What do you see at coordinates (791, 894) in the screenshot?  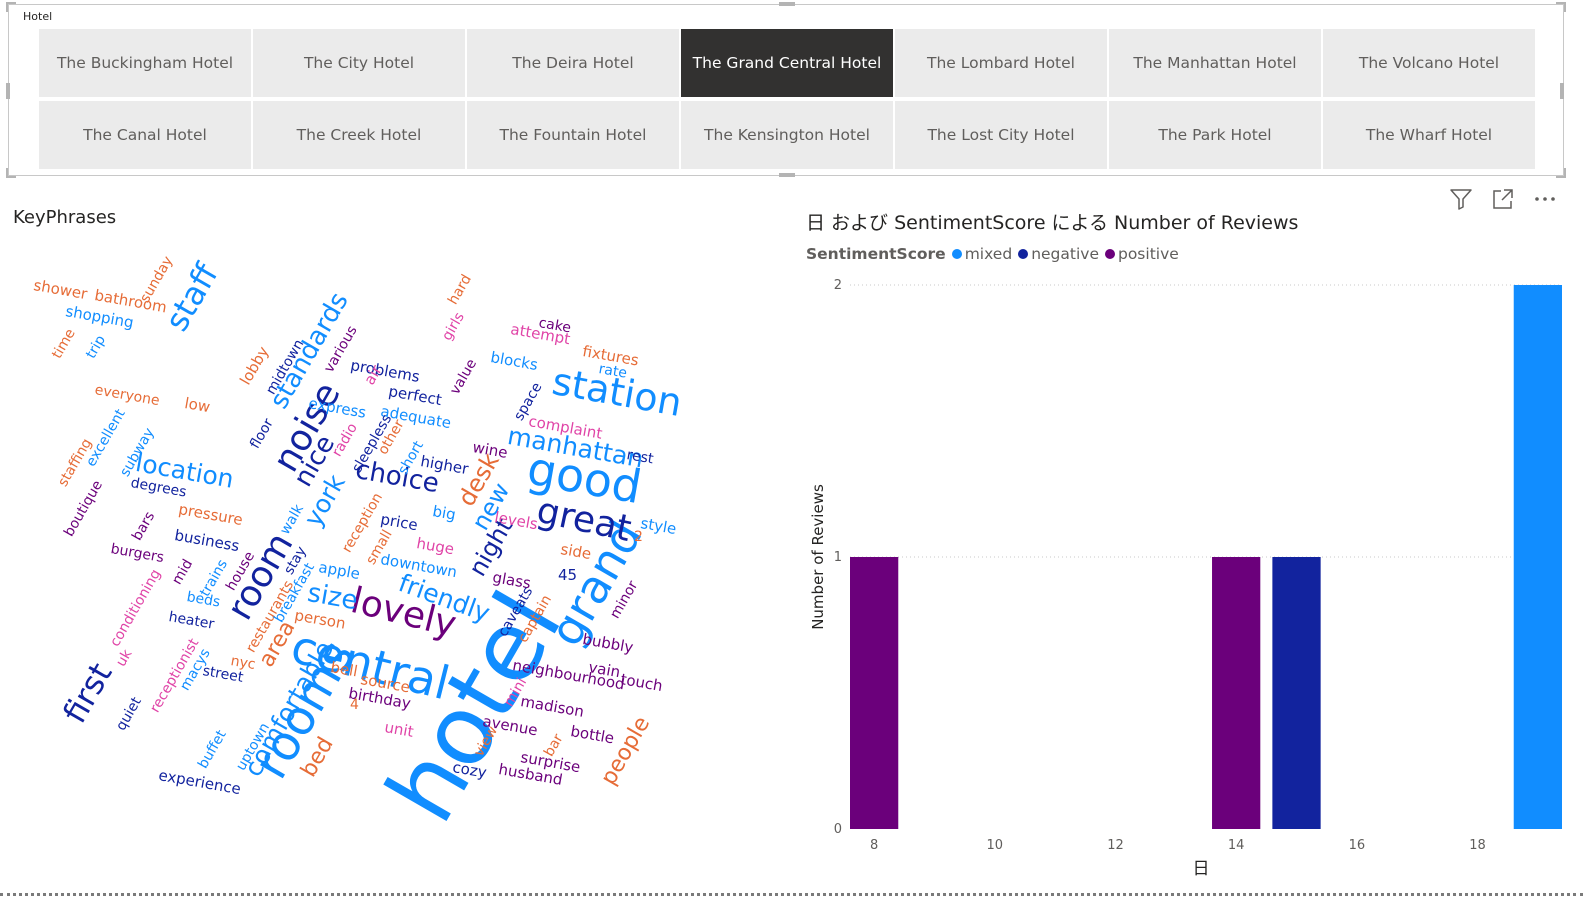 I see `bottom-divider` at bounding box center [791, 894].